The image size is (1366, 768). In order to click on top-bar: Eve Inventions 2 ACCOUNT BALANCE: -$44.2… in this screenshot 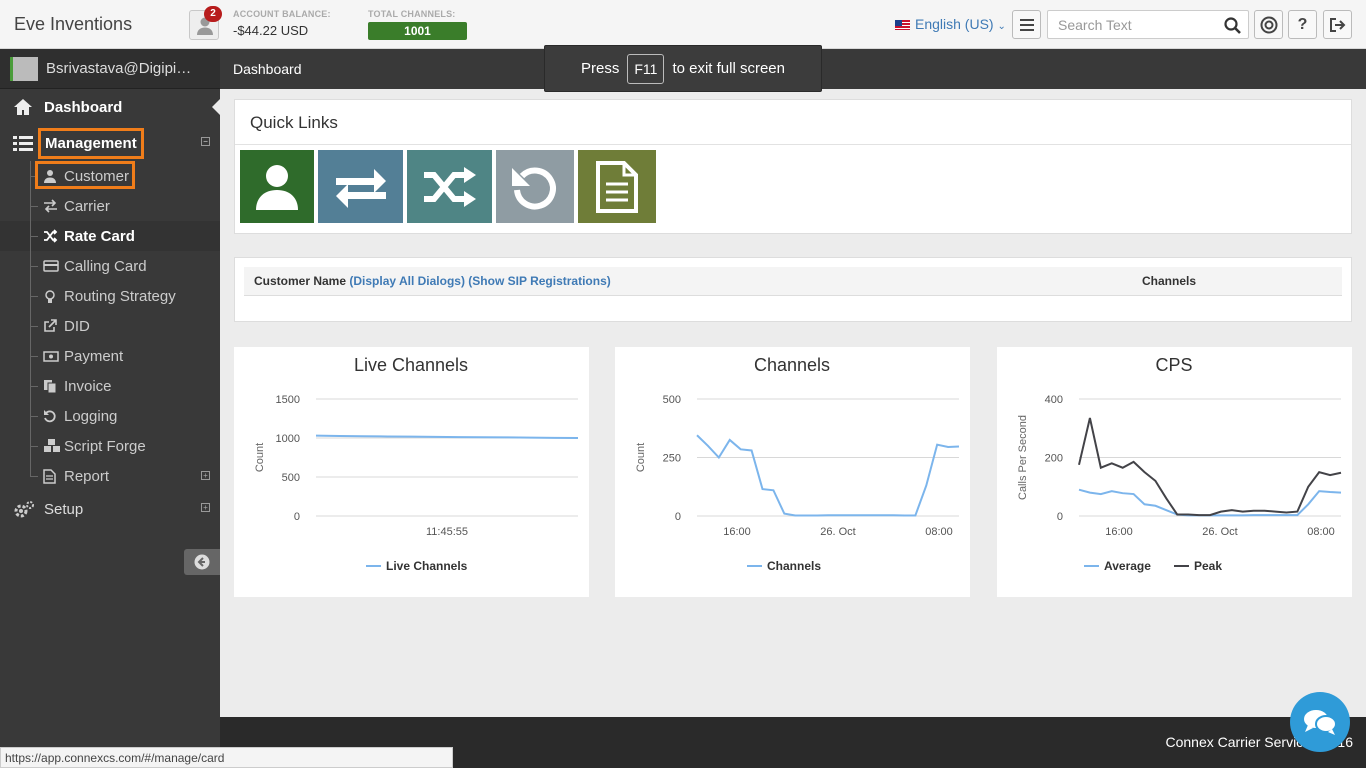, I will do `click(683, 24)`.